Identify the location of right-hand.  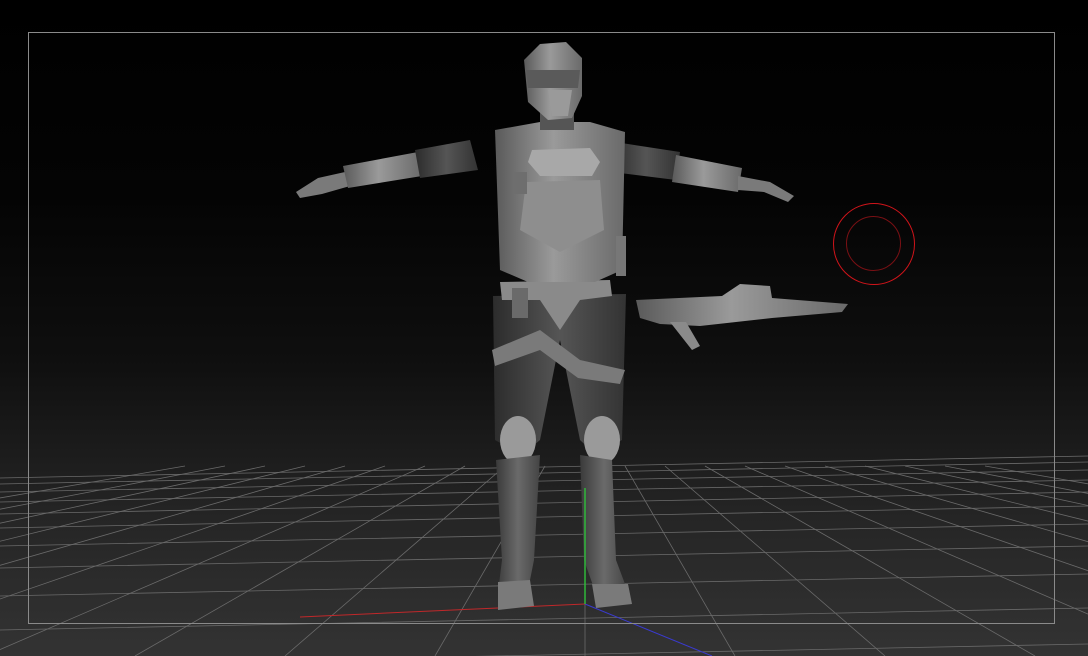
(766, 189).